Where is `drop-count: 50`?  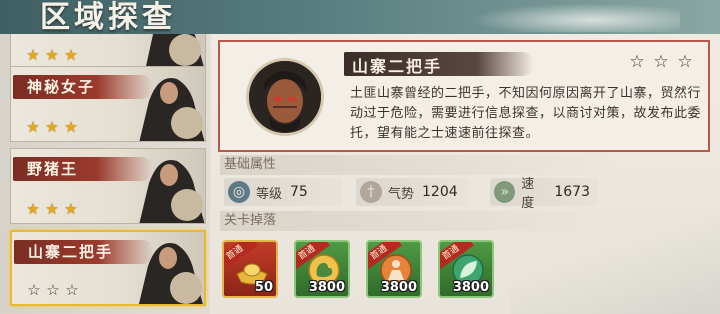 drop-count: 50 is located at coordinates (263, 287).